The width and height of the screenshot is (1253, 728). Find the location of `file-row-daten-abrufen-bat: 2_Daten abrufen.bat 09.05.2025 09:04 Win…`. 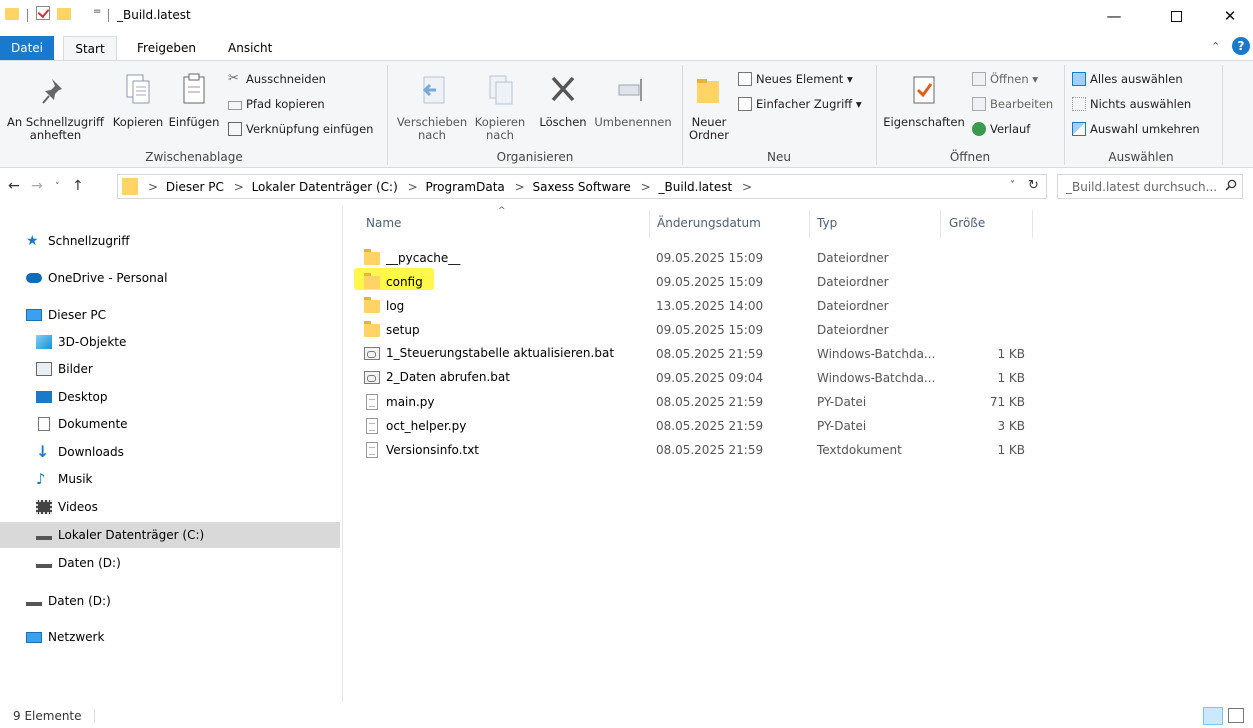

file-row-daten-abrufen-bat: 2_Daten abrufen.bat 09.05.2025 09:04 Win… is located at coordinates (694, 378).